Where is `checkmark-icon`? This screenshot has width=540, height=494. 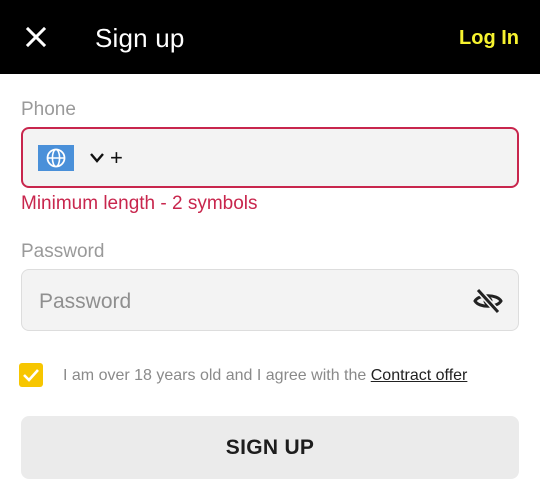
checkmark-icon is located at coordinates (31, 375).